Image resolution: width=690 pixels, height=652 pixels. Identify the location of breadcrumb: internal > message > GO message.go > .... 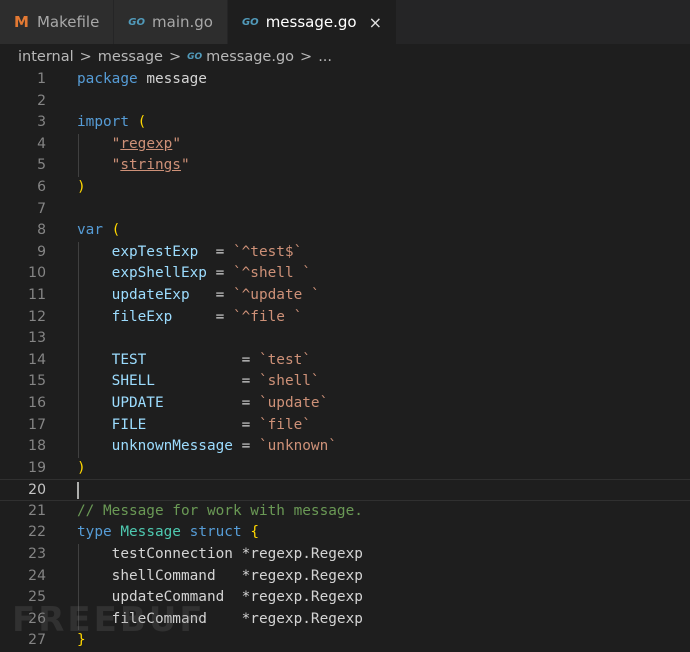
(345, 57).